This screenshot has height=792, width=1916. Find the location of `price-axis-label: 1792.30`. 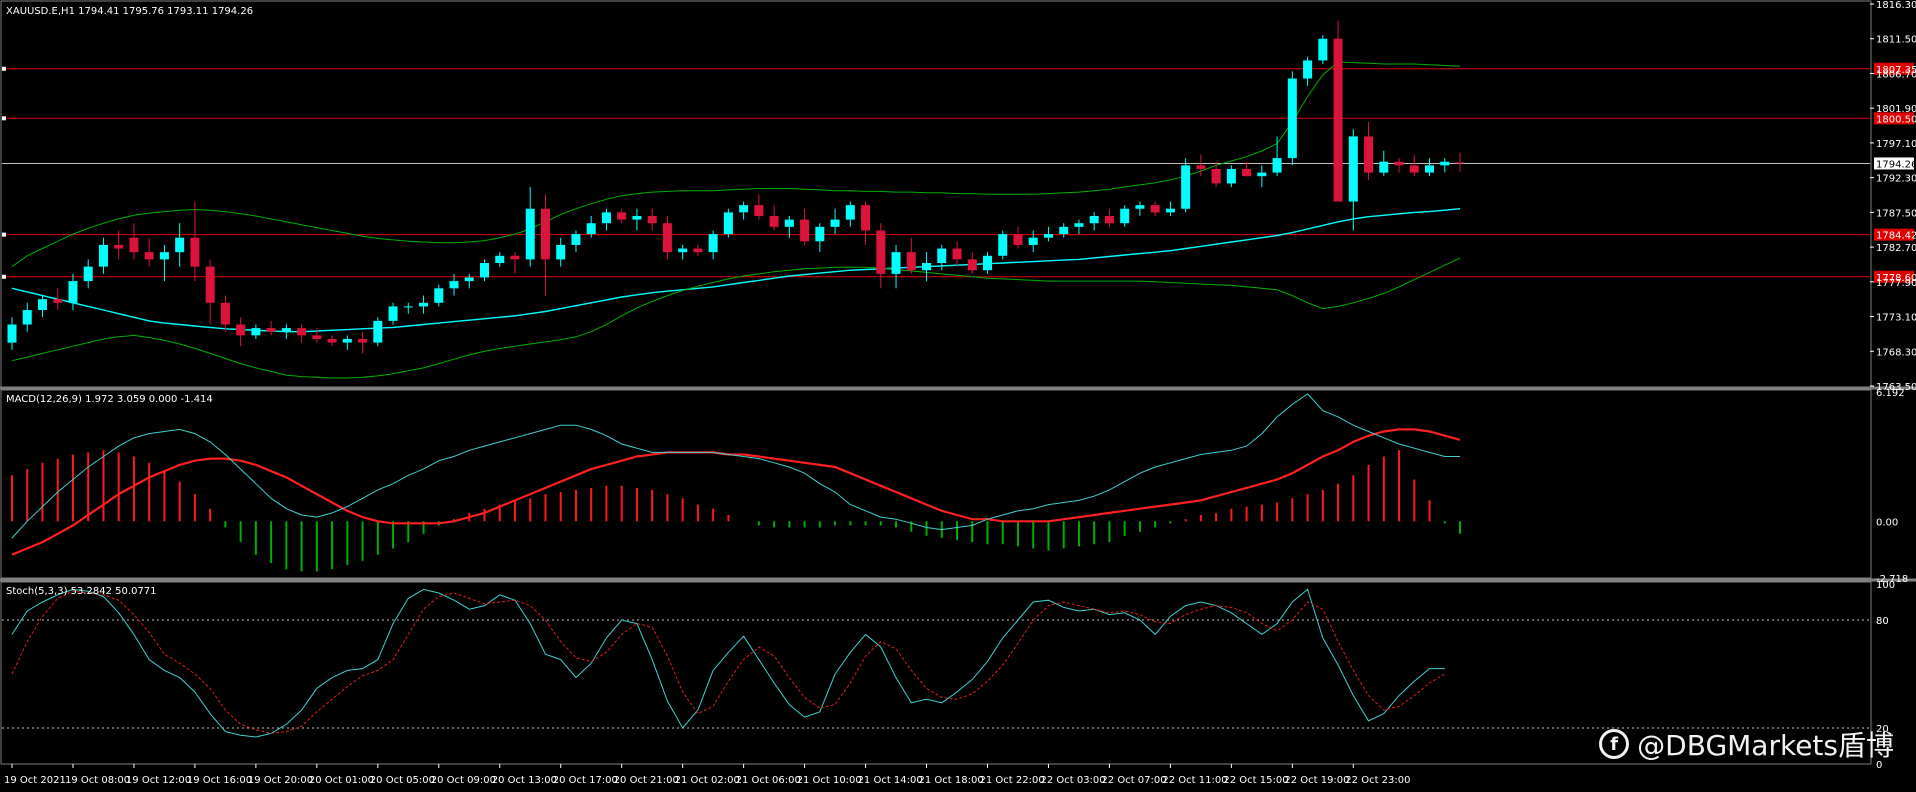

price-axis-label: 1792.30 is located at coordinates (1896, 179).